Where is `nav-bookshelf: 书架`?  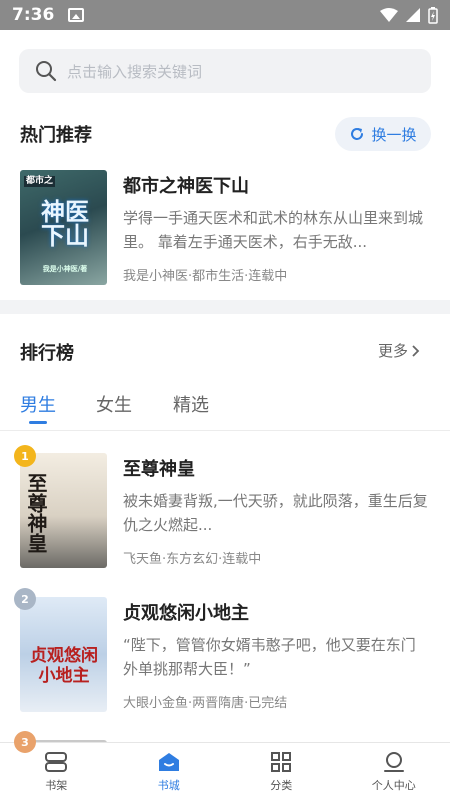 nav-bookshelf: 书架 is located at coordinates (56, 771).